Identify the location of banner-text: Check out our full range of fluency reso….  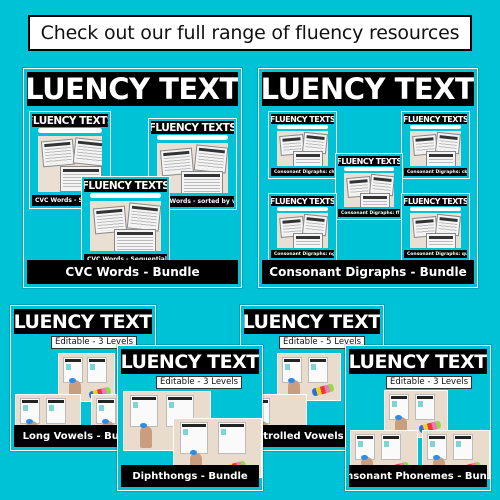
(250, 33).